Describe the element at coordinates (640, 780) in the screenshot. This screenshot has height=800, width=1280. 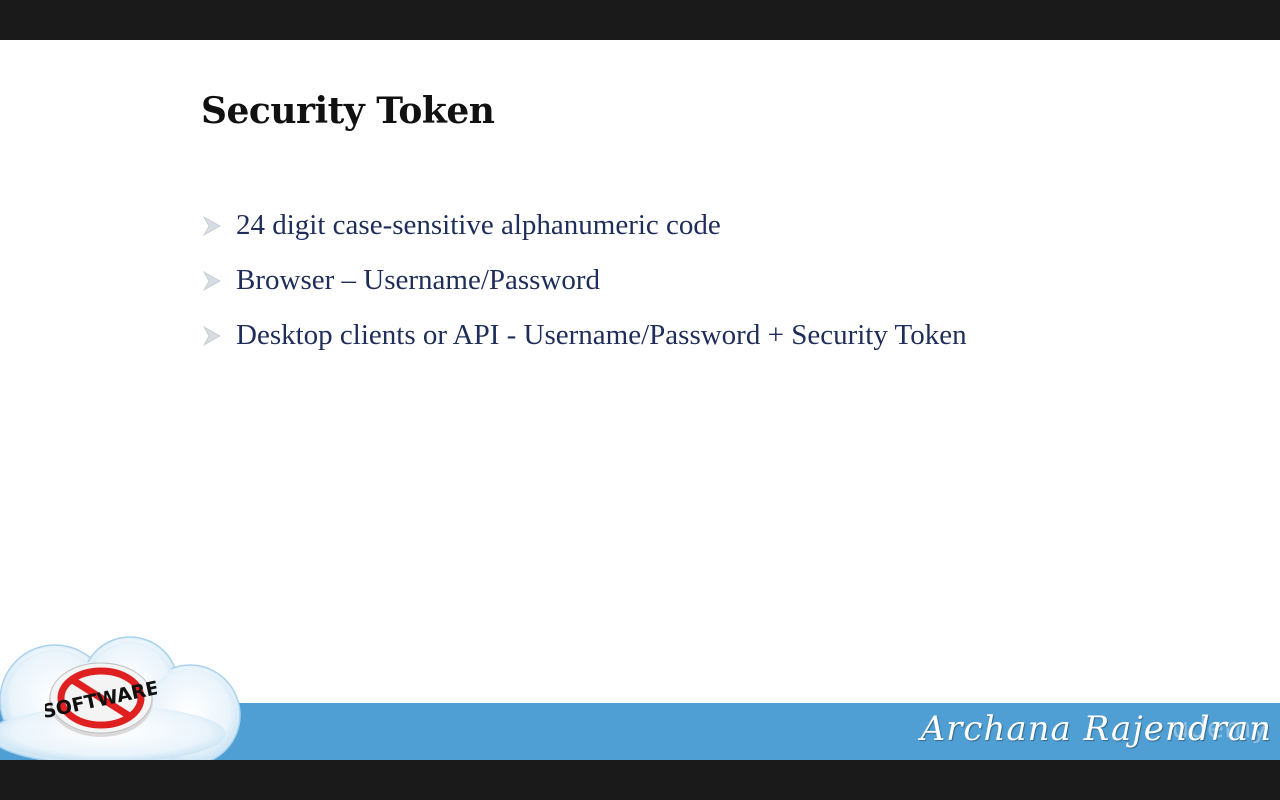
I see `letterbox-bottom` at that location.